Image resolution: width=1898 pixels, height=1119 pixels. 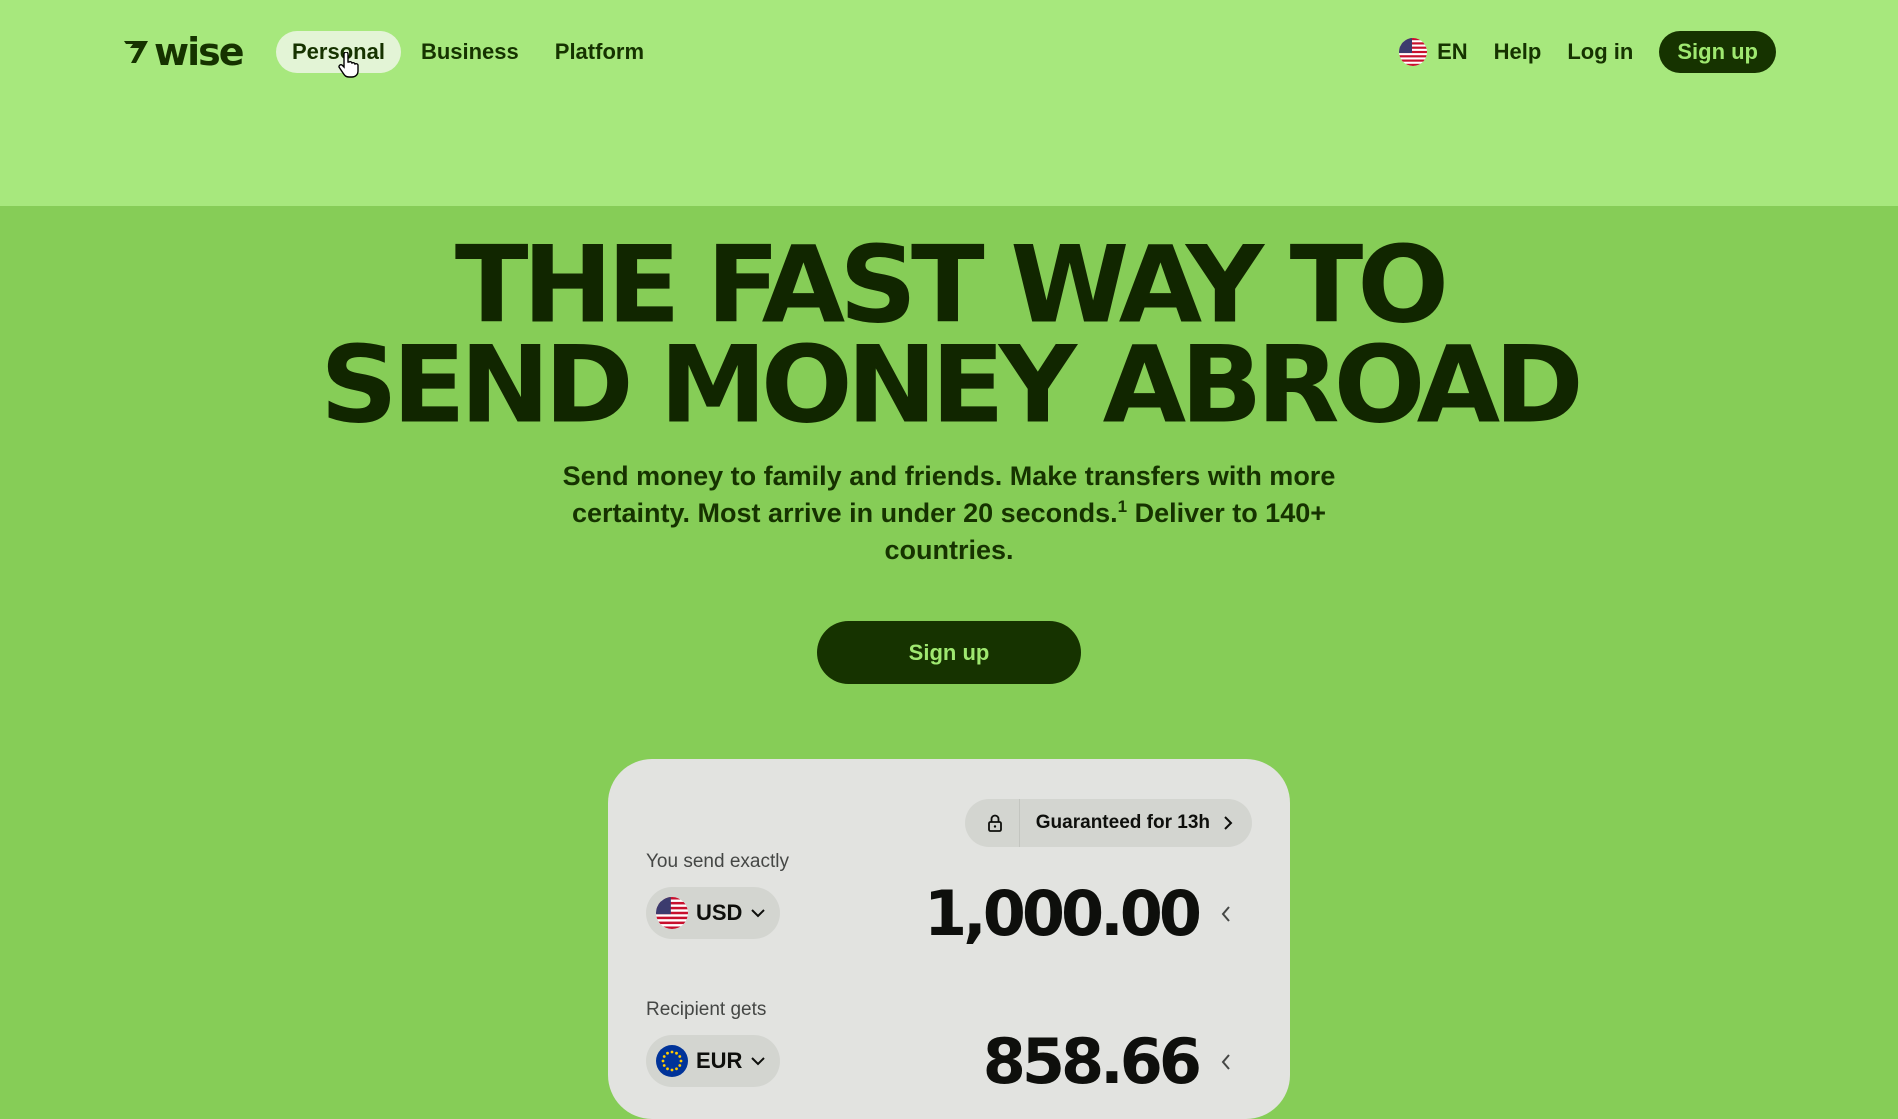 I want to click on language-selector: EN, so click(x=1433, y=52).